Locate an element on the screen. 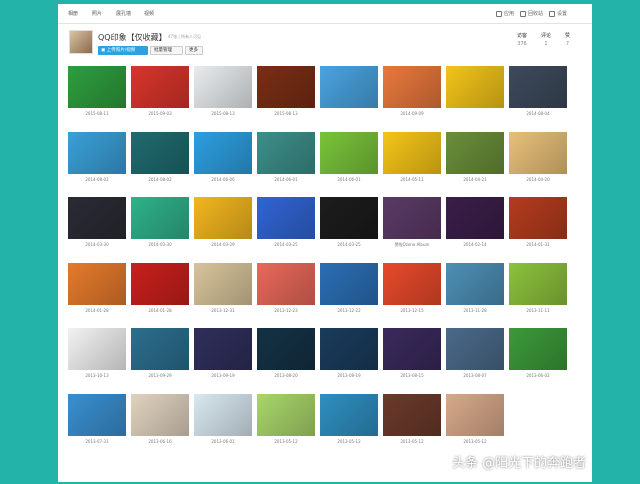 The height and width of the screenshot is (484, 640). tab-photo-wall: 展孔墙 is located at coordinates (123, 13).